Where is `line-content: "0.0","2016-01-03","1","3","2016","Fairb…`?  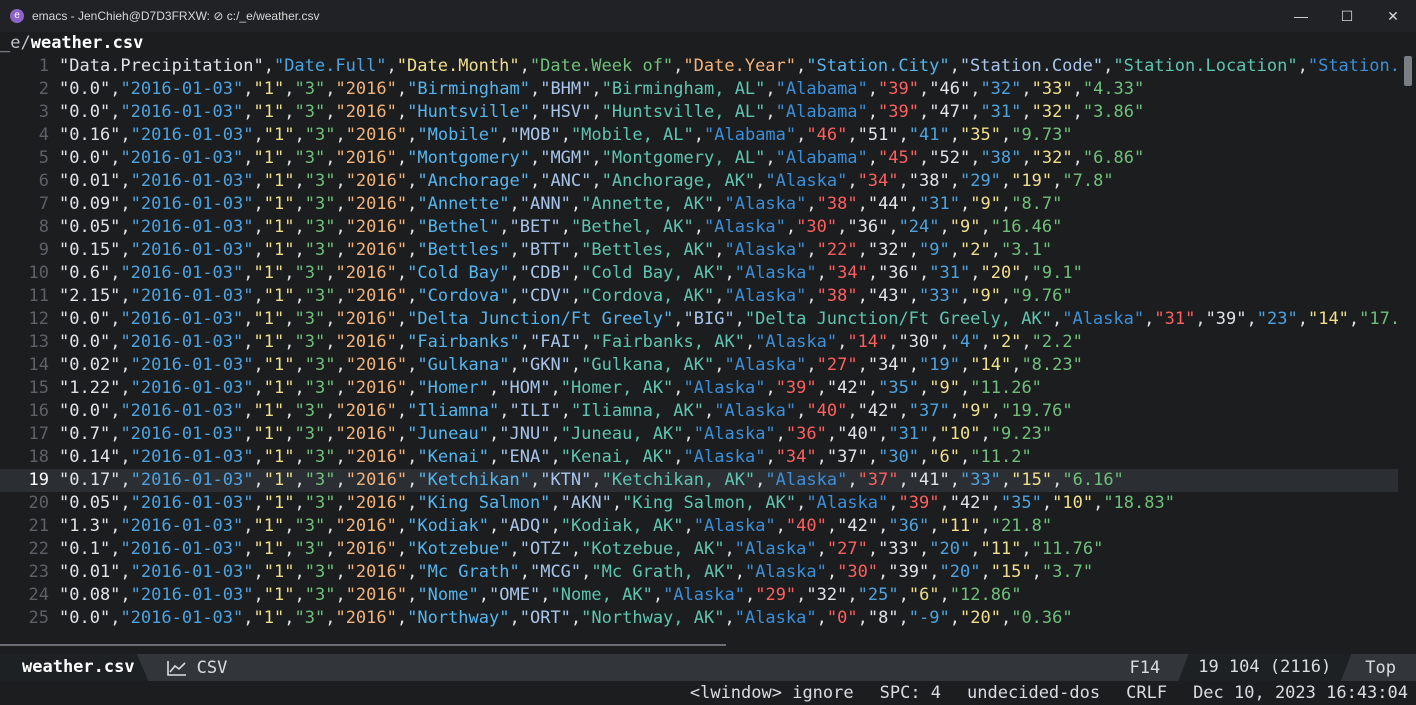 line-content: "0.0","2016-01-03","1","3","2016","Fairb… is located at coordinates (571, 342).